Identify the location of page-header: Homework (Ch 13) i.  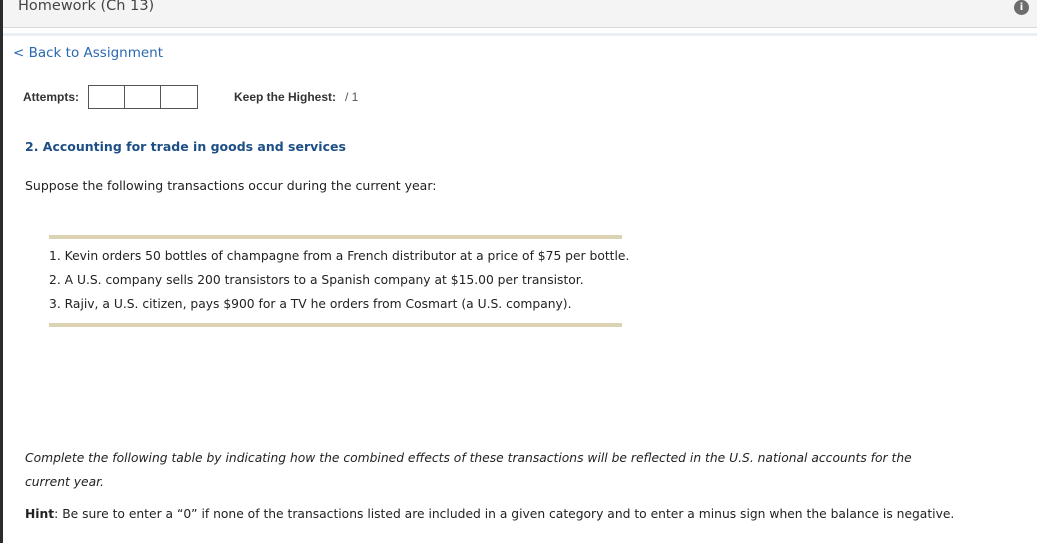
(520, 14).